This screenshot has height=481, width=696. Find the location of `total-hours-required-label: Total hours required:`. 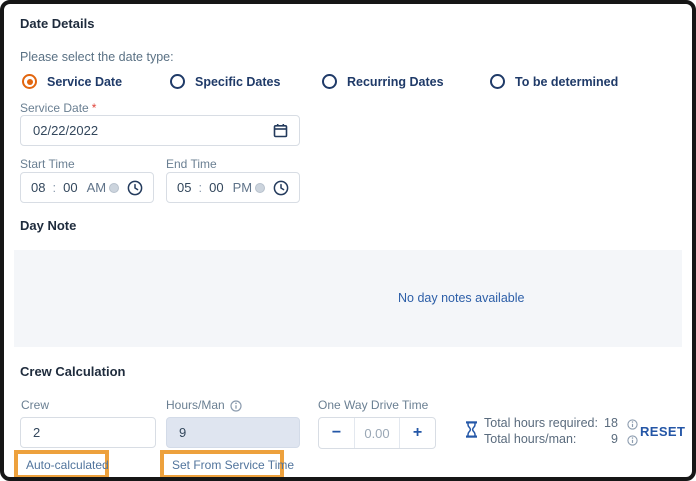

total-hours-required-label: Total hours required: is located at coordinates (541, 423).